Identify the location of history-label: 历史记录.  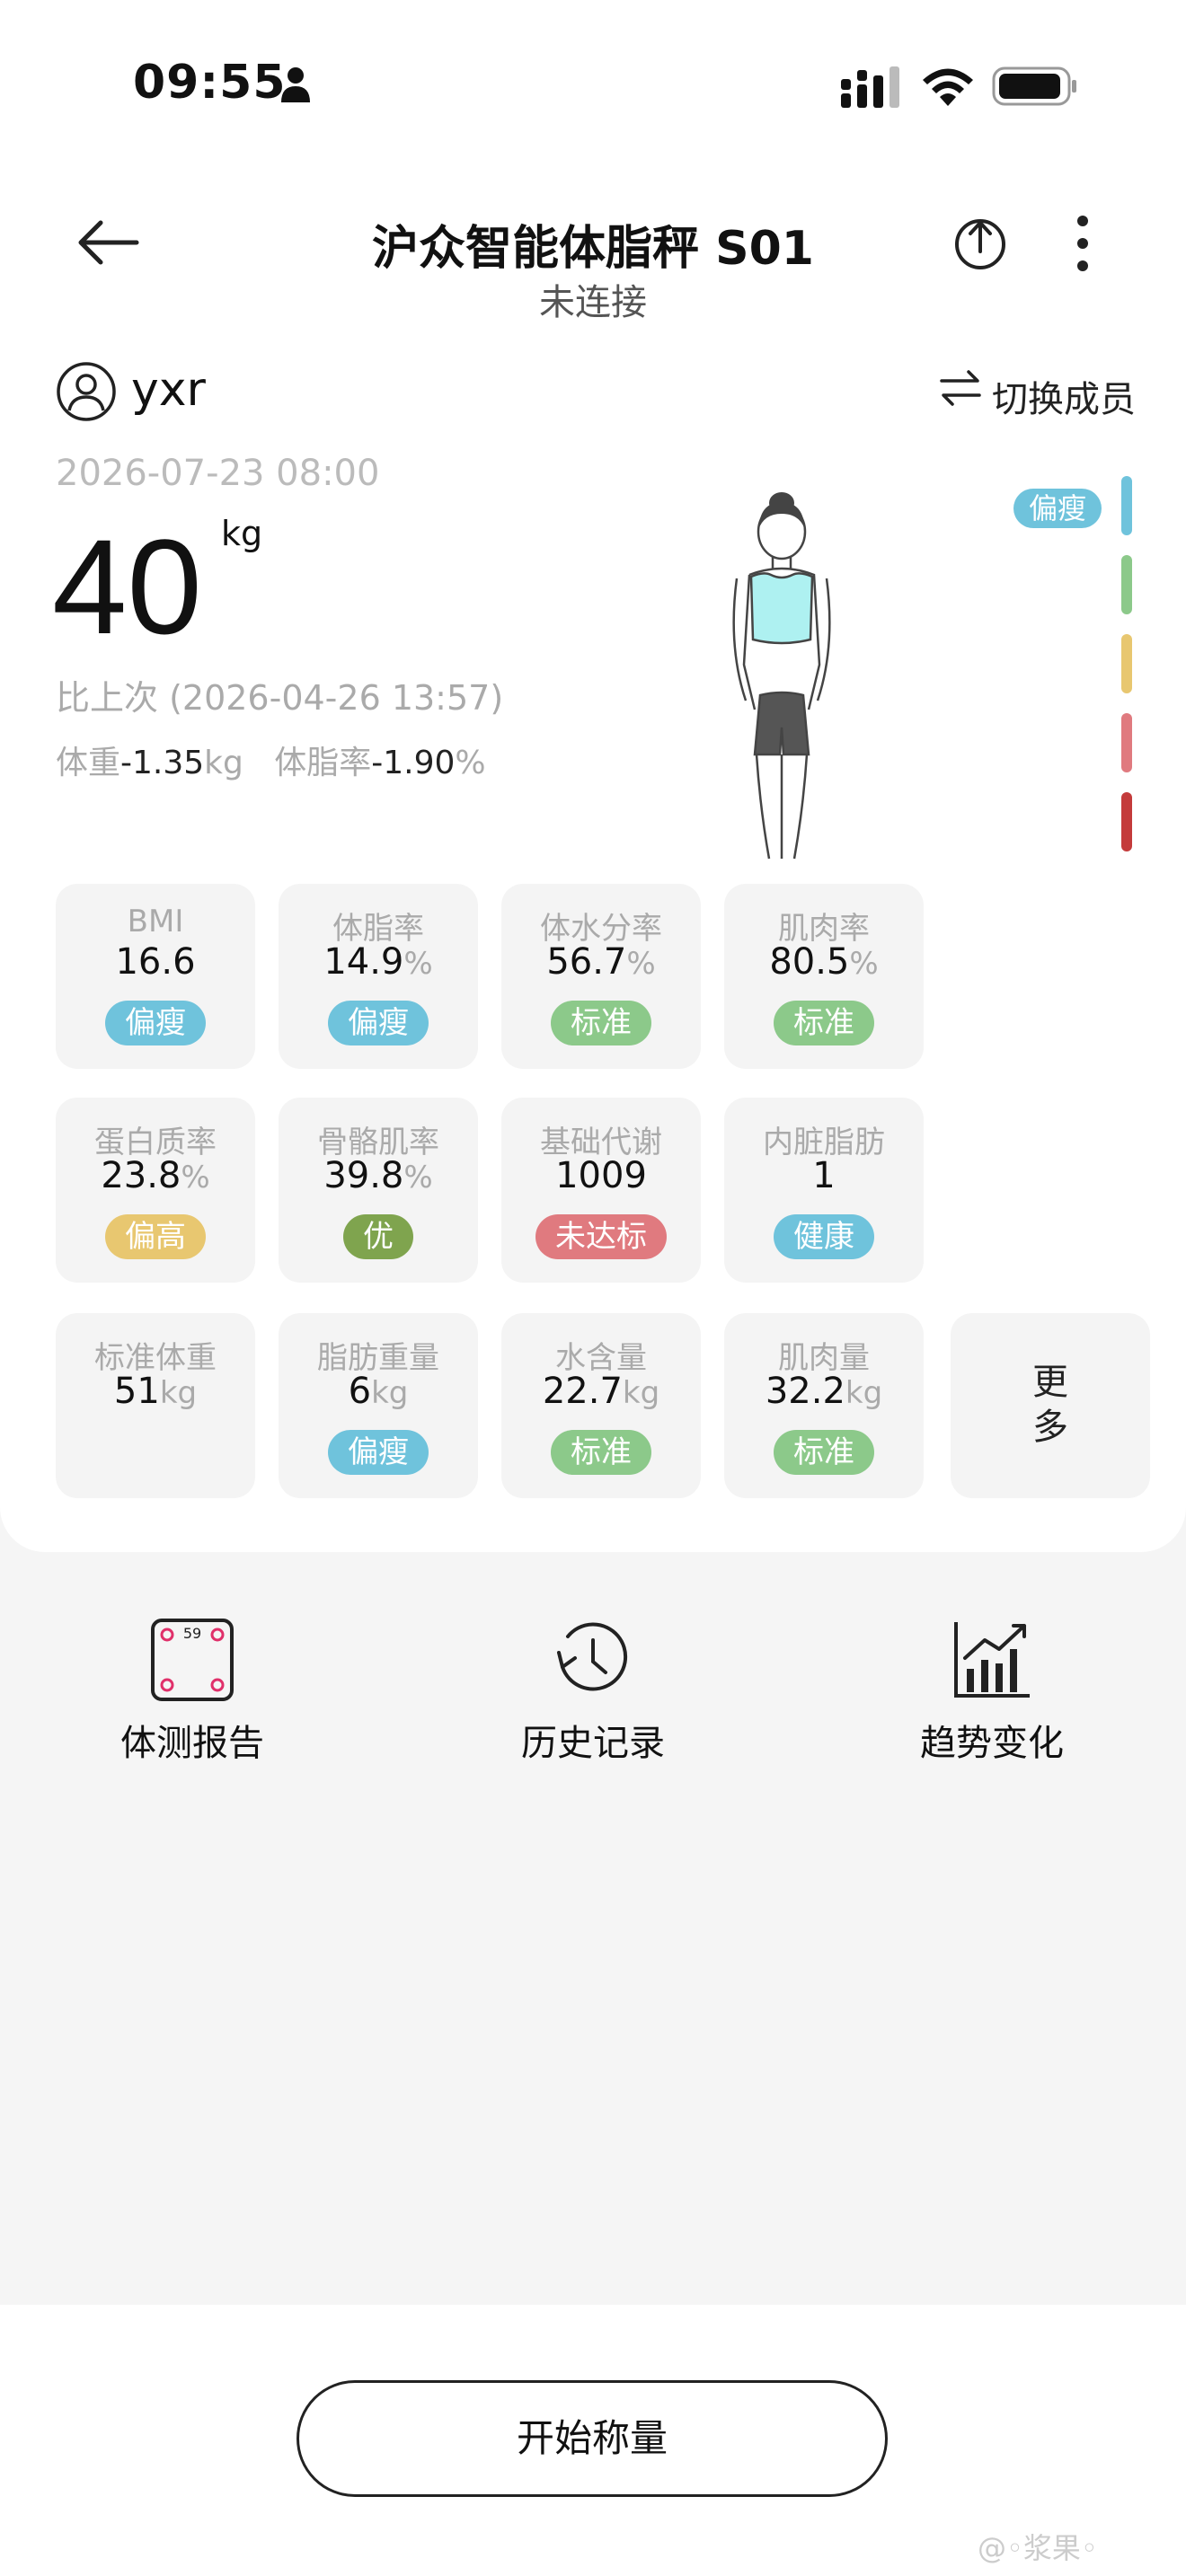
(593, 1743).